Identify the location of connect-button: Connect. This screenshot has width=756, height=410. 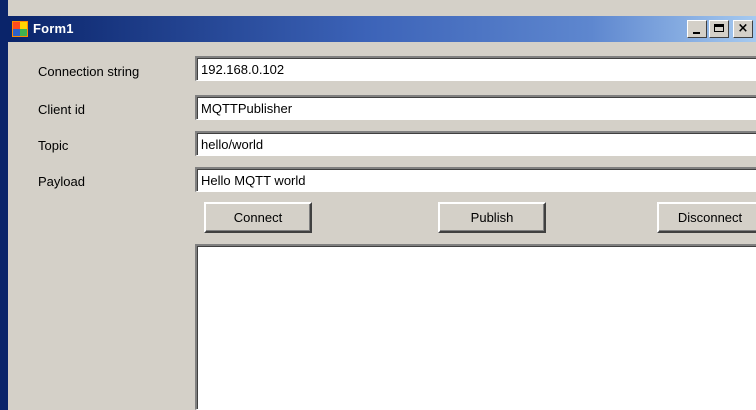
(258, 217).